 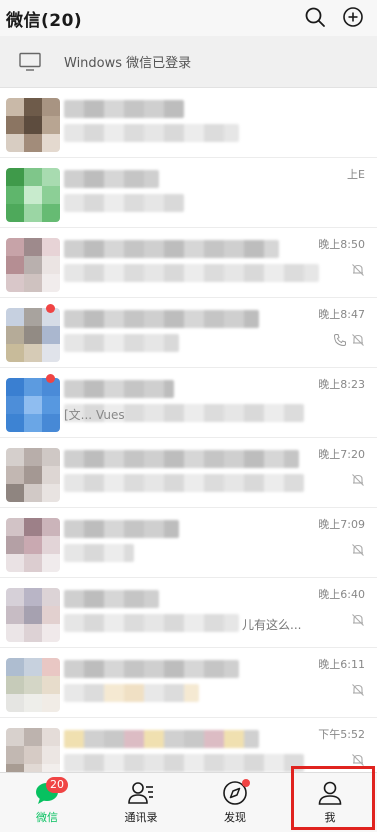 What do you see at coordinates (141, 817) in the screenshot?
I see `tab-label: 通讯录` at bounding box center [141, 817].